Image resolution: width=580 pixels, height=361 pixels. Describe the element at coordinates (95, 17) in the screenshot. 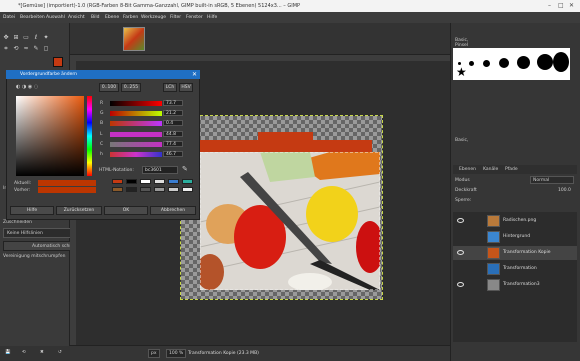

I see `menu-bild: Bild` at that location.